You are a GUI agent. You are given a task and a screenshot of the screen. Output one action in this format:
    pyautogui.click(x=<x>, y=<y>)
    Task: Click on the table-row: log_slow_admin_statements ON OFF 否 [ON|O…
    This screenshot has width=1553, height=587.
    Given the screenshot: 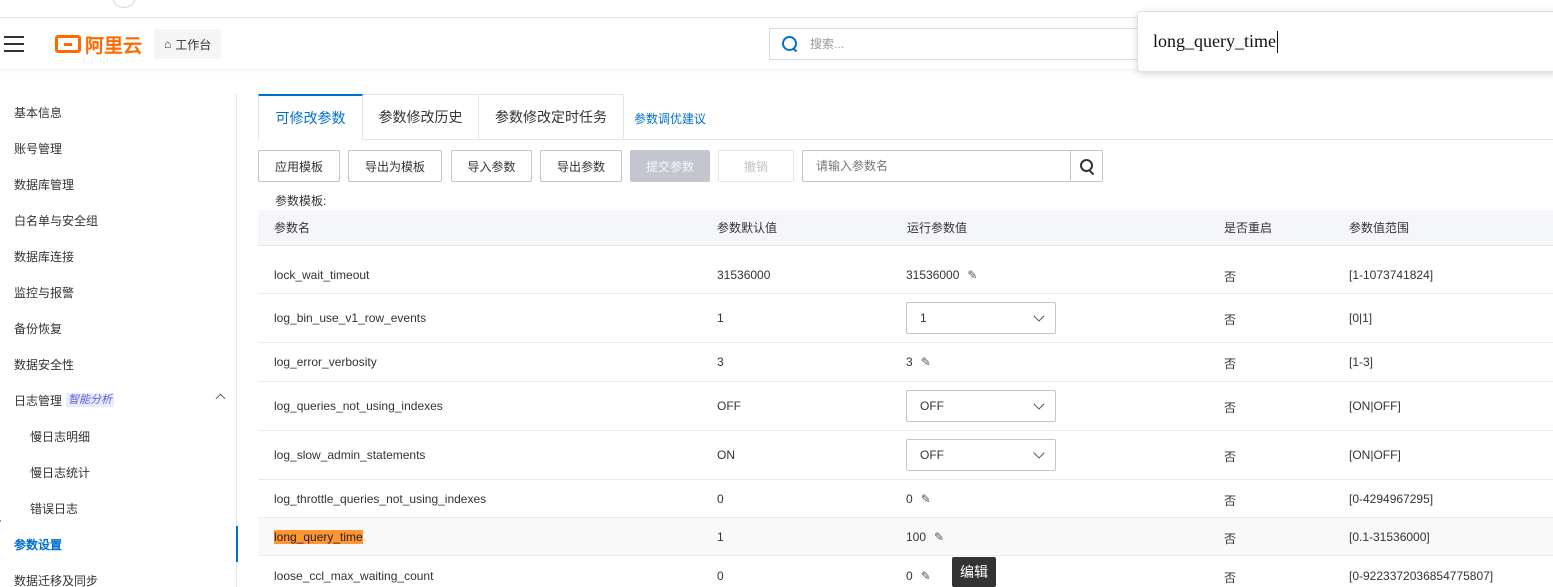 What is the action you would take?
    pyautogui.click(x=905, y=455)
    